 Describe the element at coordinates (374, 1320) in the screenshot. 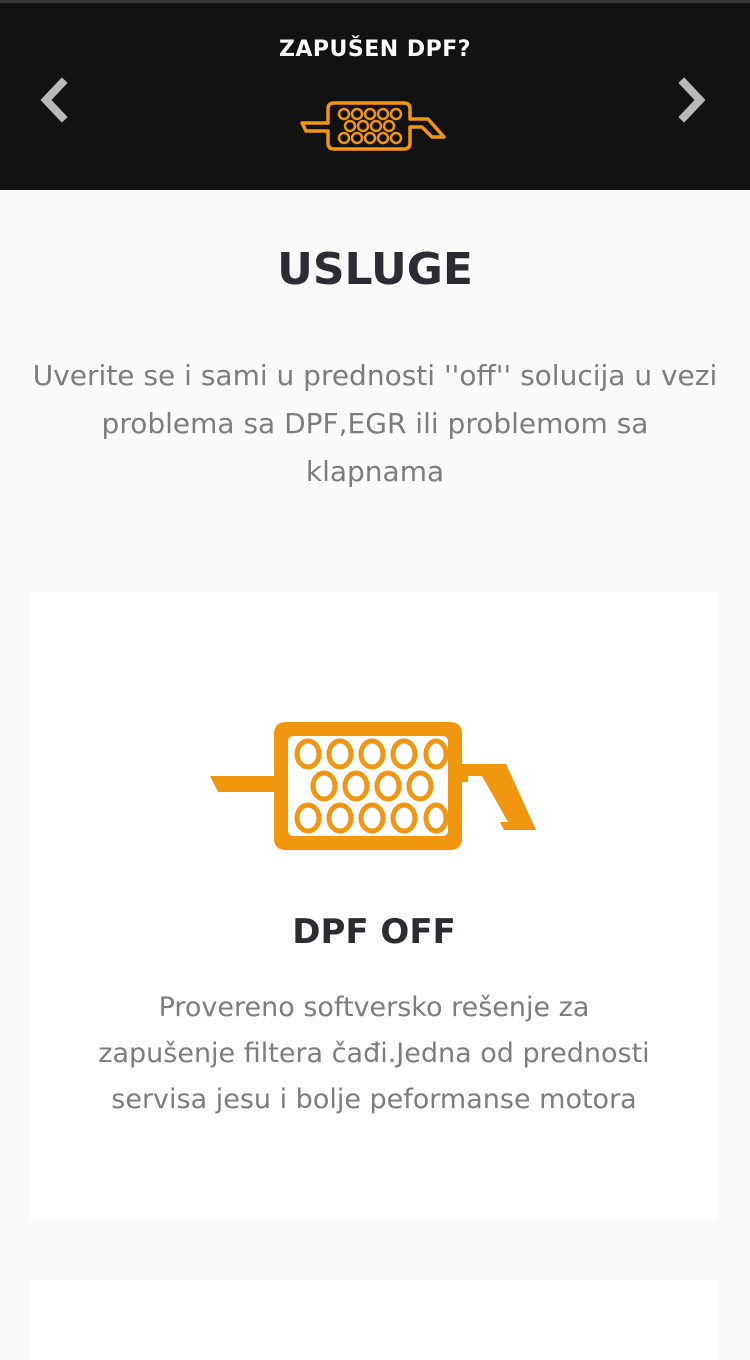

I see `service-card` at that location.